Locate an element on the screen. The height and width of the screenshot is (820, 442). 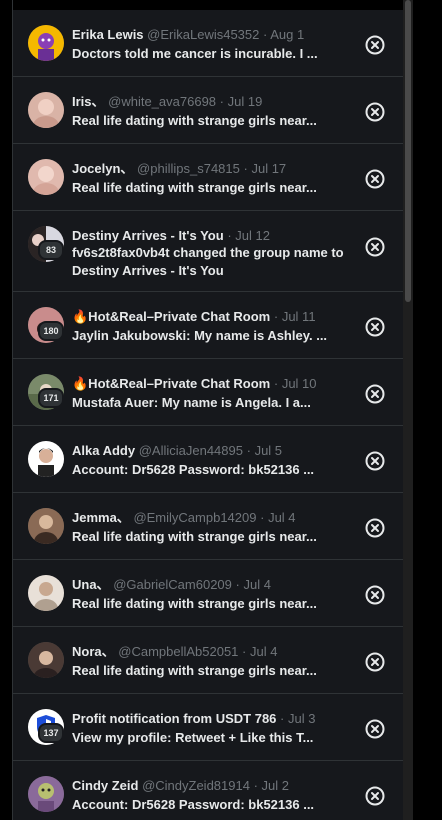
sender-name: Jemma、 is located at coordinates (101, 517).